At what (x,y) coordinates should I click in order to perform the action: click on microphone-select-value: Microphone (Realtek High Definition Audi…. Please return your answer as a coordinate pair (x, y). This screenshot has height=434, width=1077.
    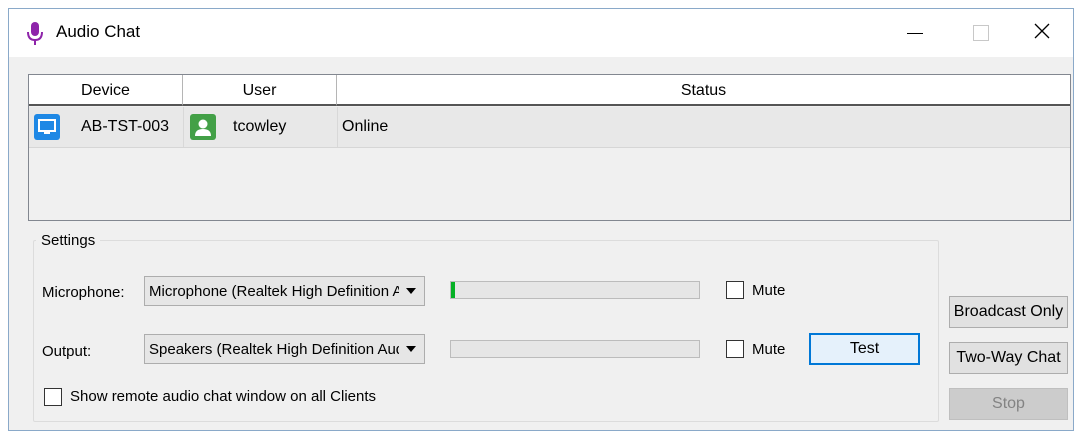
    Looking at the image, I should click on (274, 291).